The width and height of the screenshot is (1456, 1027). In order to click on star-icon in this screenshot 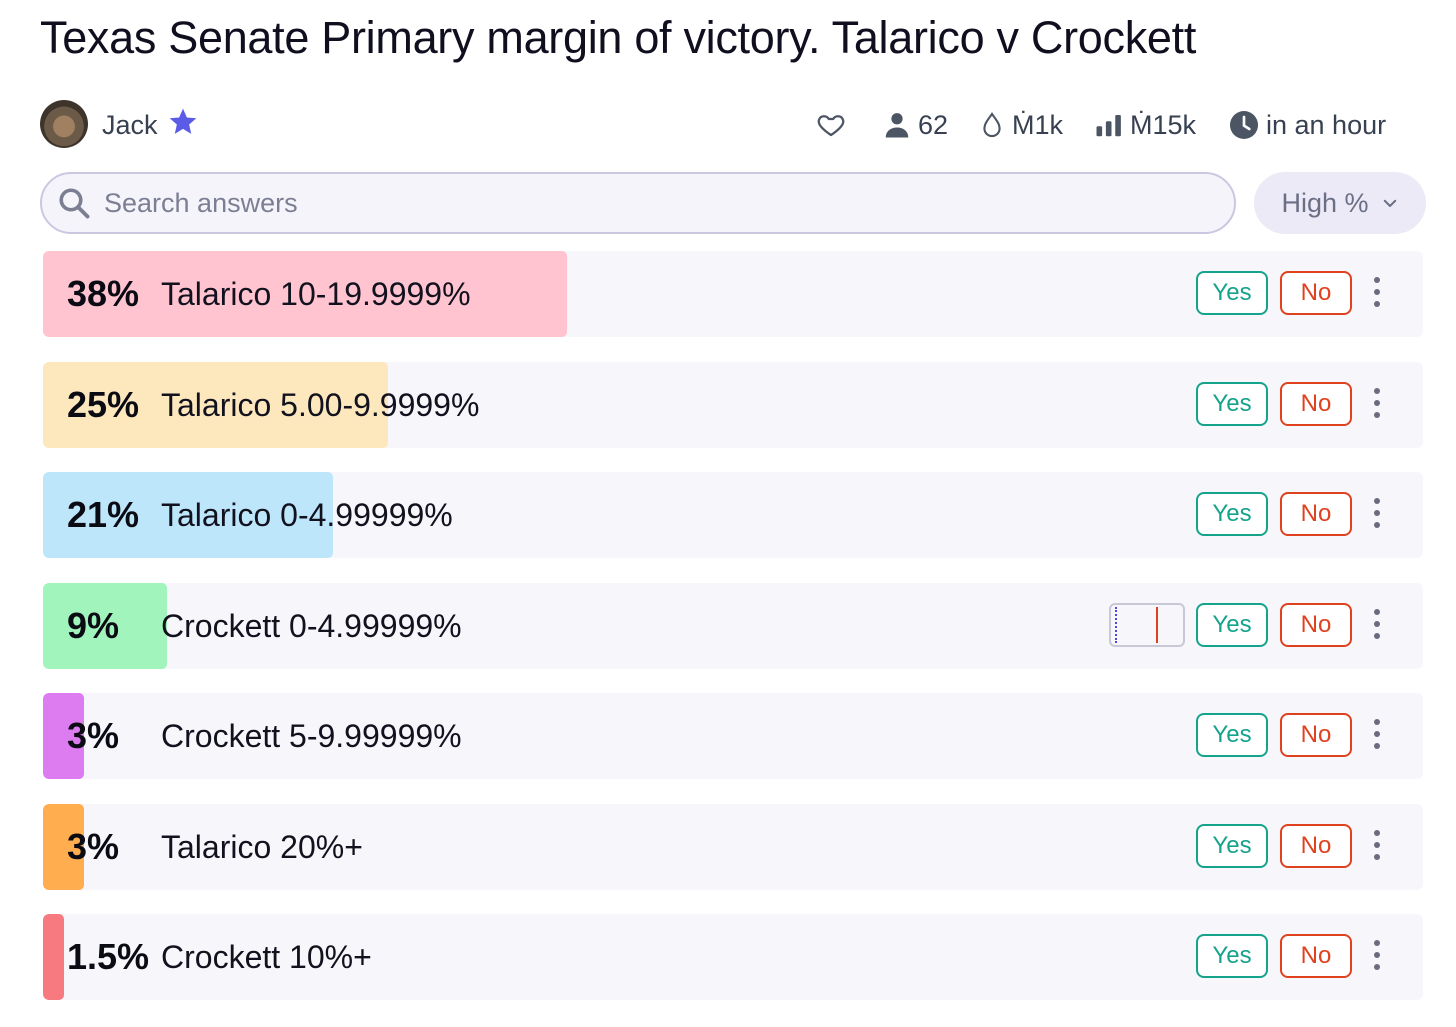, I will do `click(183, 121)`.